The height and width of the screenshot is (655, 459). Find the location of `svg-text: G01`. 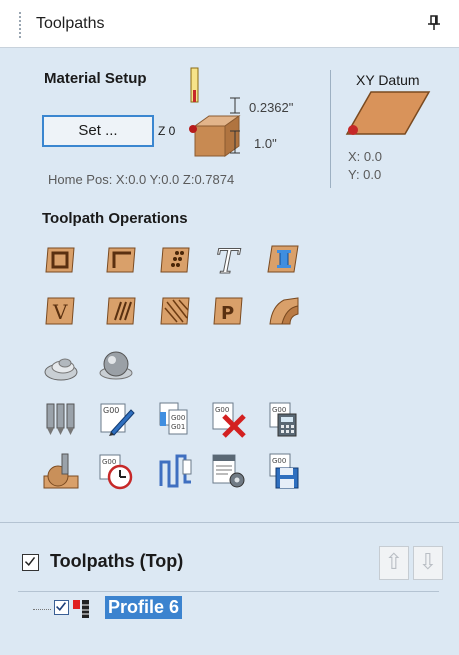

svg-text: G01 is located at coordinates (178, 427).